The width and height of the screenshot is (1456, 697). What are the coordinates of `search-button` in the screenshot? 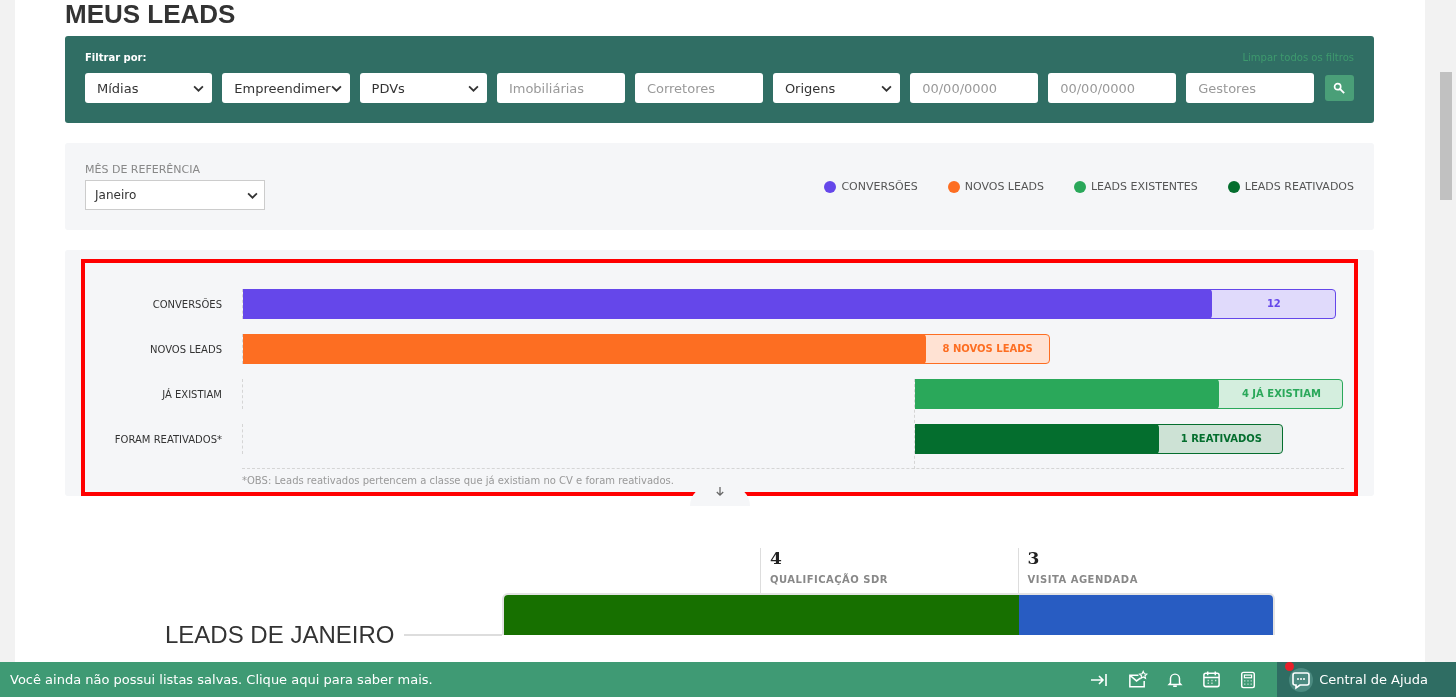 It's located at (1339, 88).